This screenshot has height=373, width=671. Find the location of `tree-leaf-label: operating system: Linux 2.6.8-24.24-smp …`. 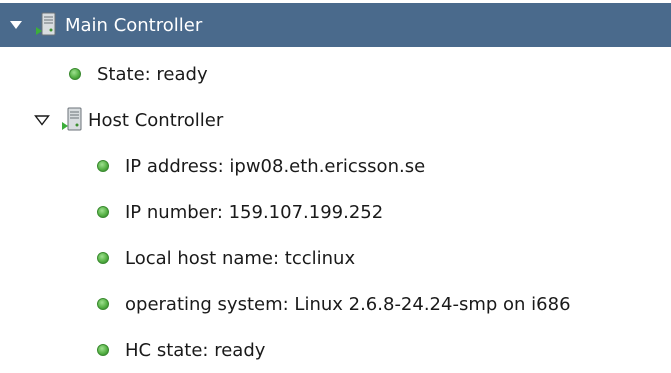

tree-leaf-label: operating system: Linux 2.6.8-24.24-smp … is located at coordinates (348, 304).